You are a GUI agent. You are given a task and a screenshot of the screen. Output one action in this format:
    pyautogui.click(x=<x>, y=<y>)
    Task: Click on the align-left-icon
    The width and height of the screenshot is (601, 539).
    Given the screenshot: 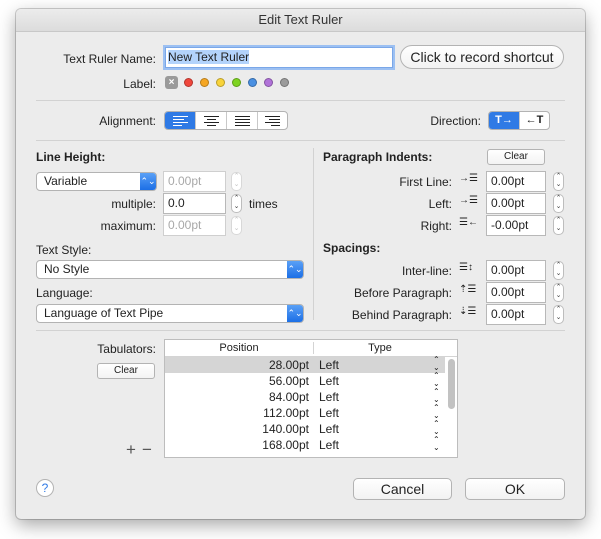 What is the action you would take?
    pyautogui.click(x=180, y=122)
    